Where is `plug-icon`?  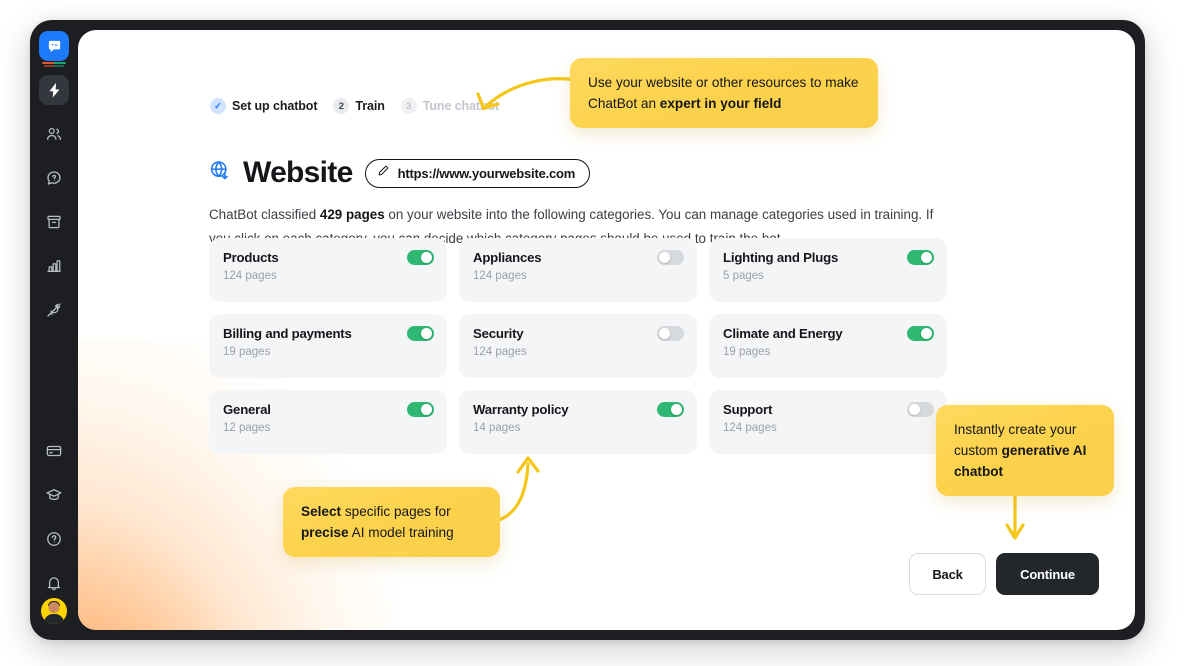
plug-icon is located at coordinates (54, 310).